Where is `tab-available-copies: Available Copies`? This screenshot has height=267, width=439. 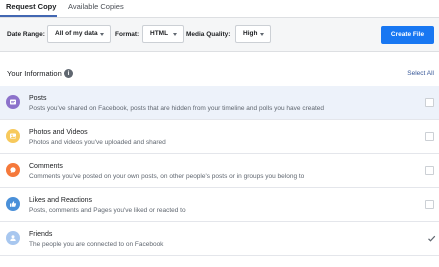 tab-available-copies: Available Copies is located at coordinates (96, 7).